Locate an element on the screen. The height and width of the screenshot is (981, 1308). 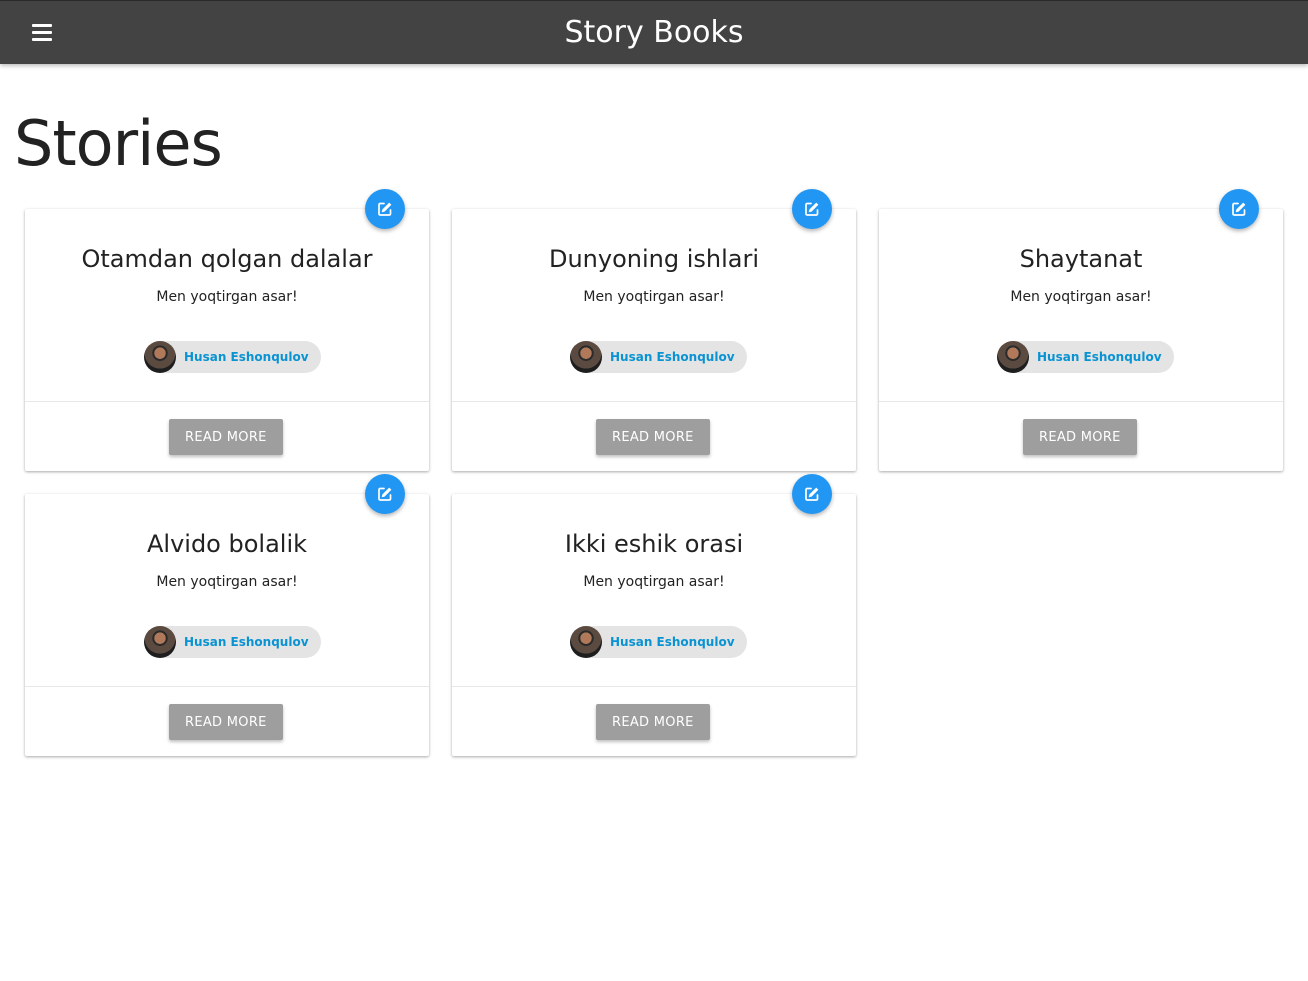
story-title: Dunyoning ishlari is located at coordinates (654, 259).